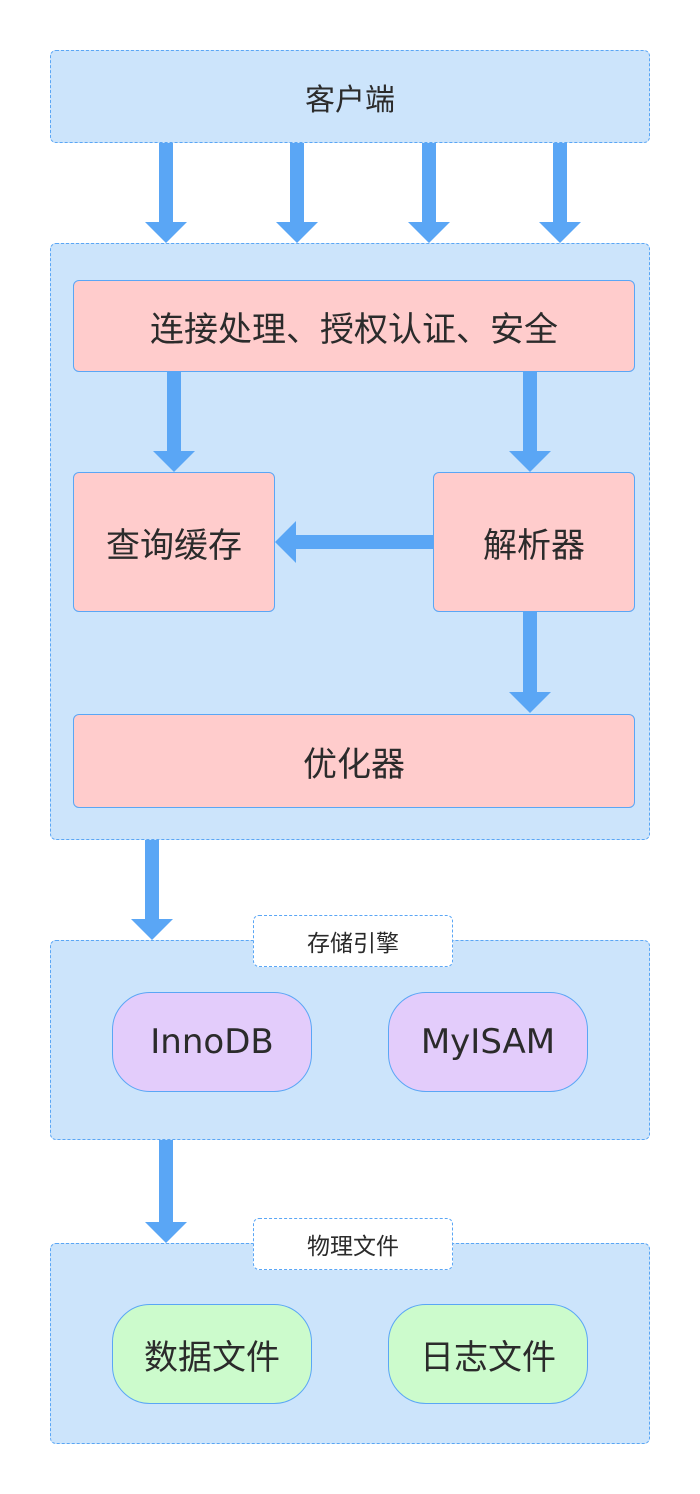  Describe the element at coordinates (350, 100) in the screenshot. I see `client-label: 客户端` at that location.